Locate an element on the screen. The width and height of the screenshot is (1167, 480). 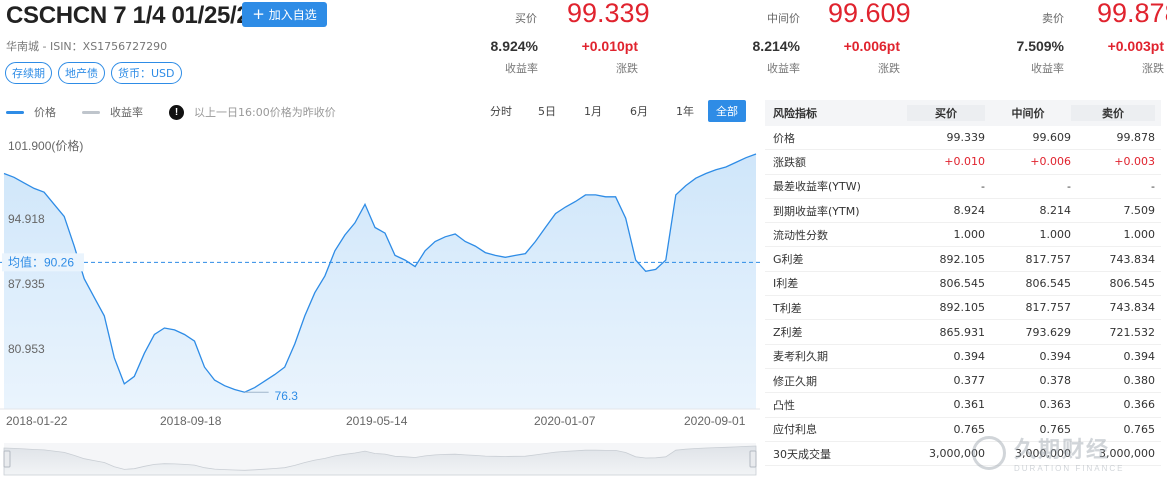
metric-name: Z利差 is located at coordinates (788, 333).